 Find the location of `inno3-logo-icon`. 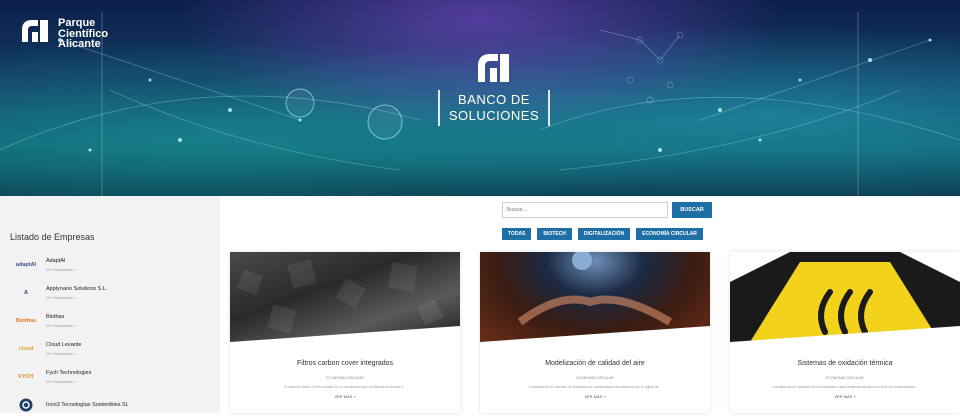

inno3-logo-icon is located at coordinates (26, 405).